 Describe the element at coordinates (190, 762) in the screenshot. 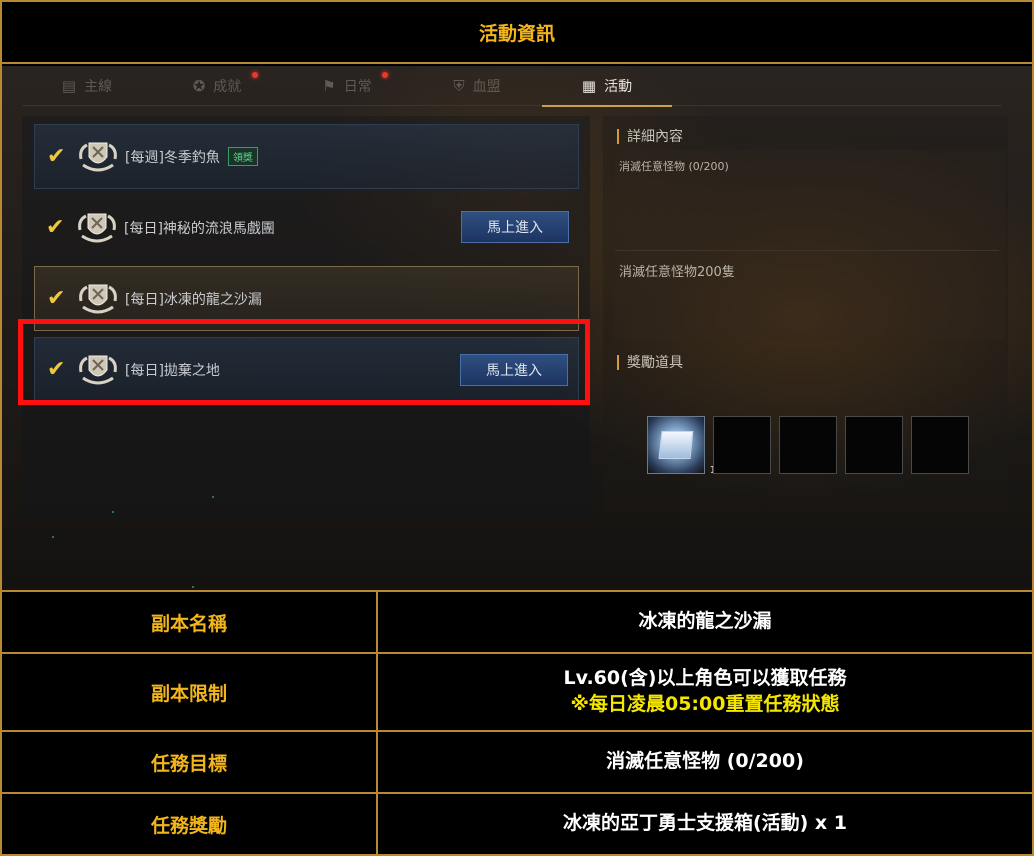

I see `row-label: 任務目標` at that location.